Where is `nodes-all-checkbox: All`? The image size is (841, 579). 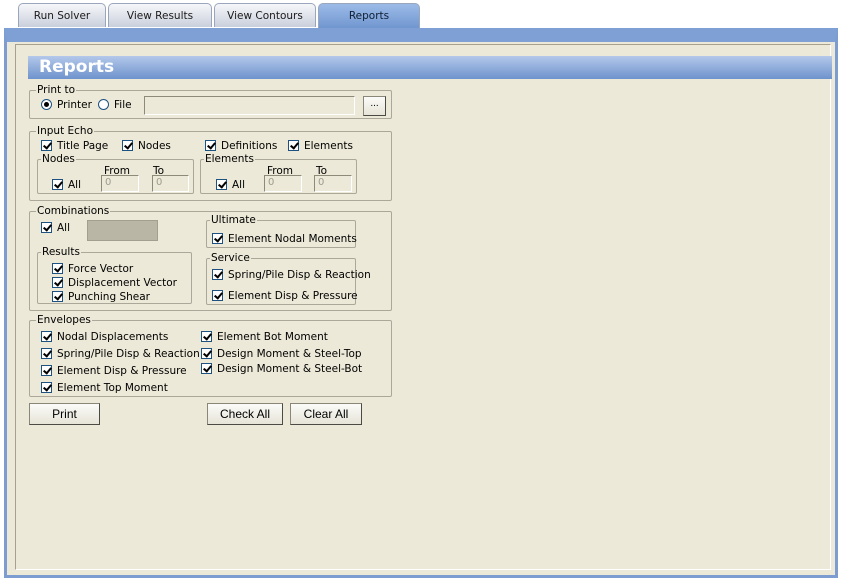 nodes-all-checkbox: All is located at coordinates (66, 185).